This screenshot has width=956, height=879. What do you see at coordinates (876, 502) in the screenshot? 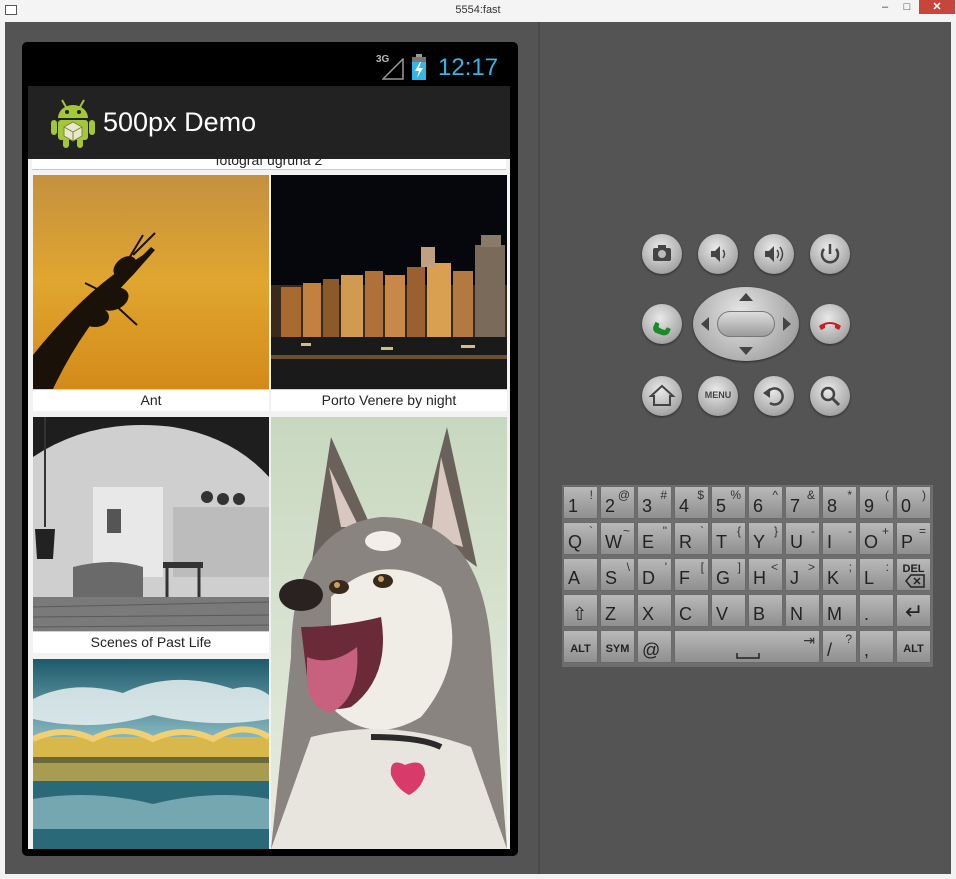
I see `key-9: 9(` at bounding box center [876, 502].